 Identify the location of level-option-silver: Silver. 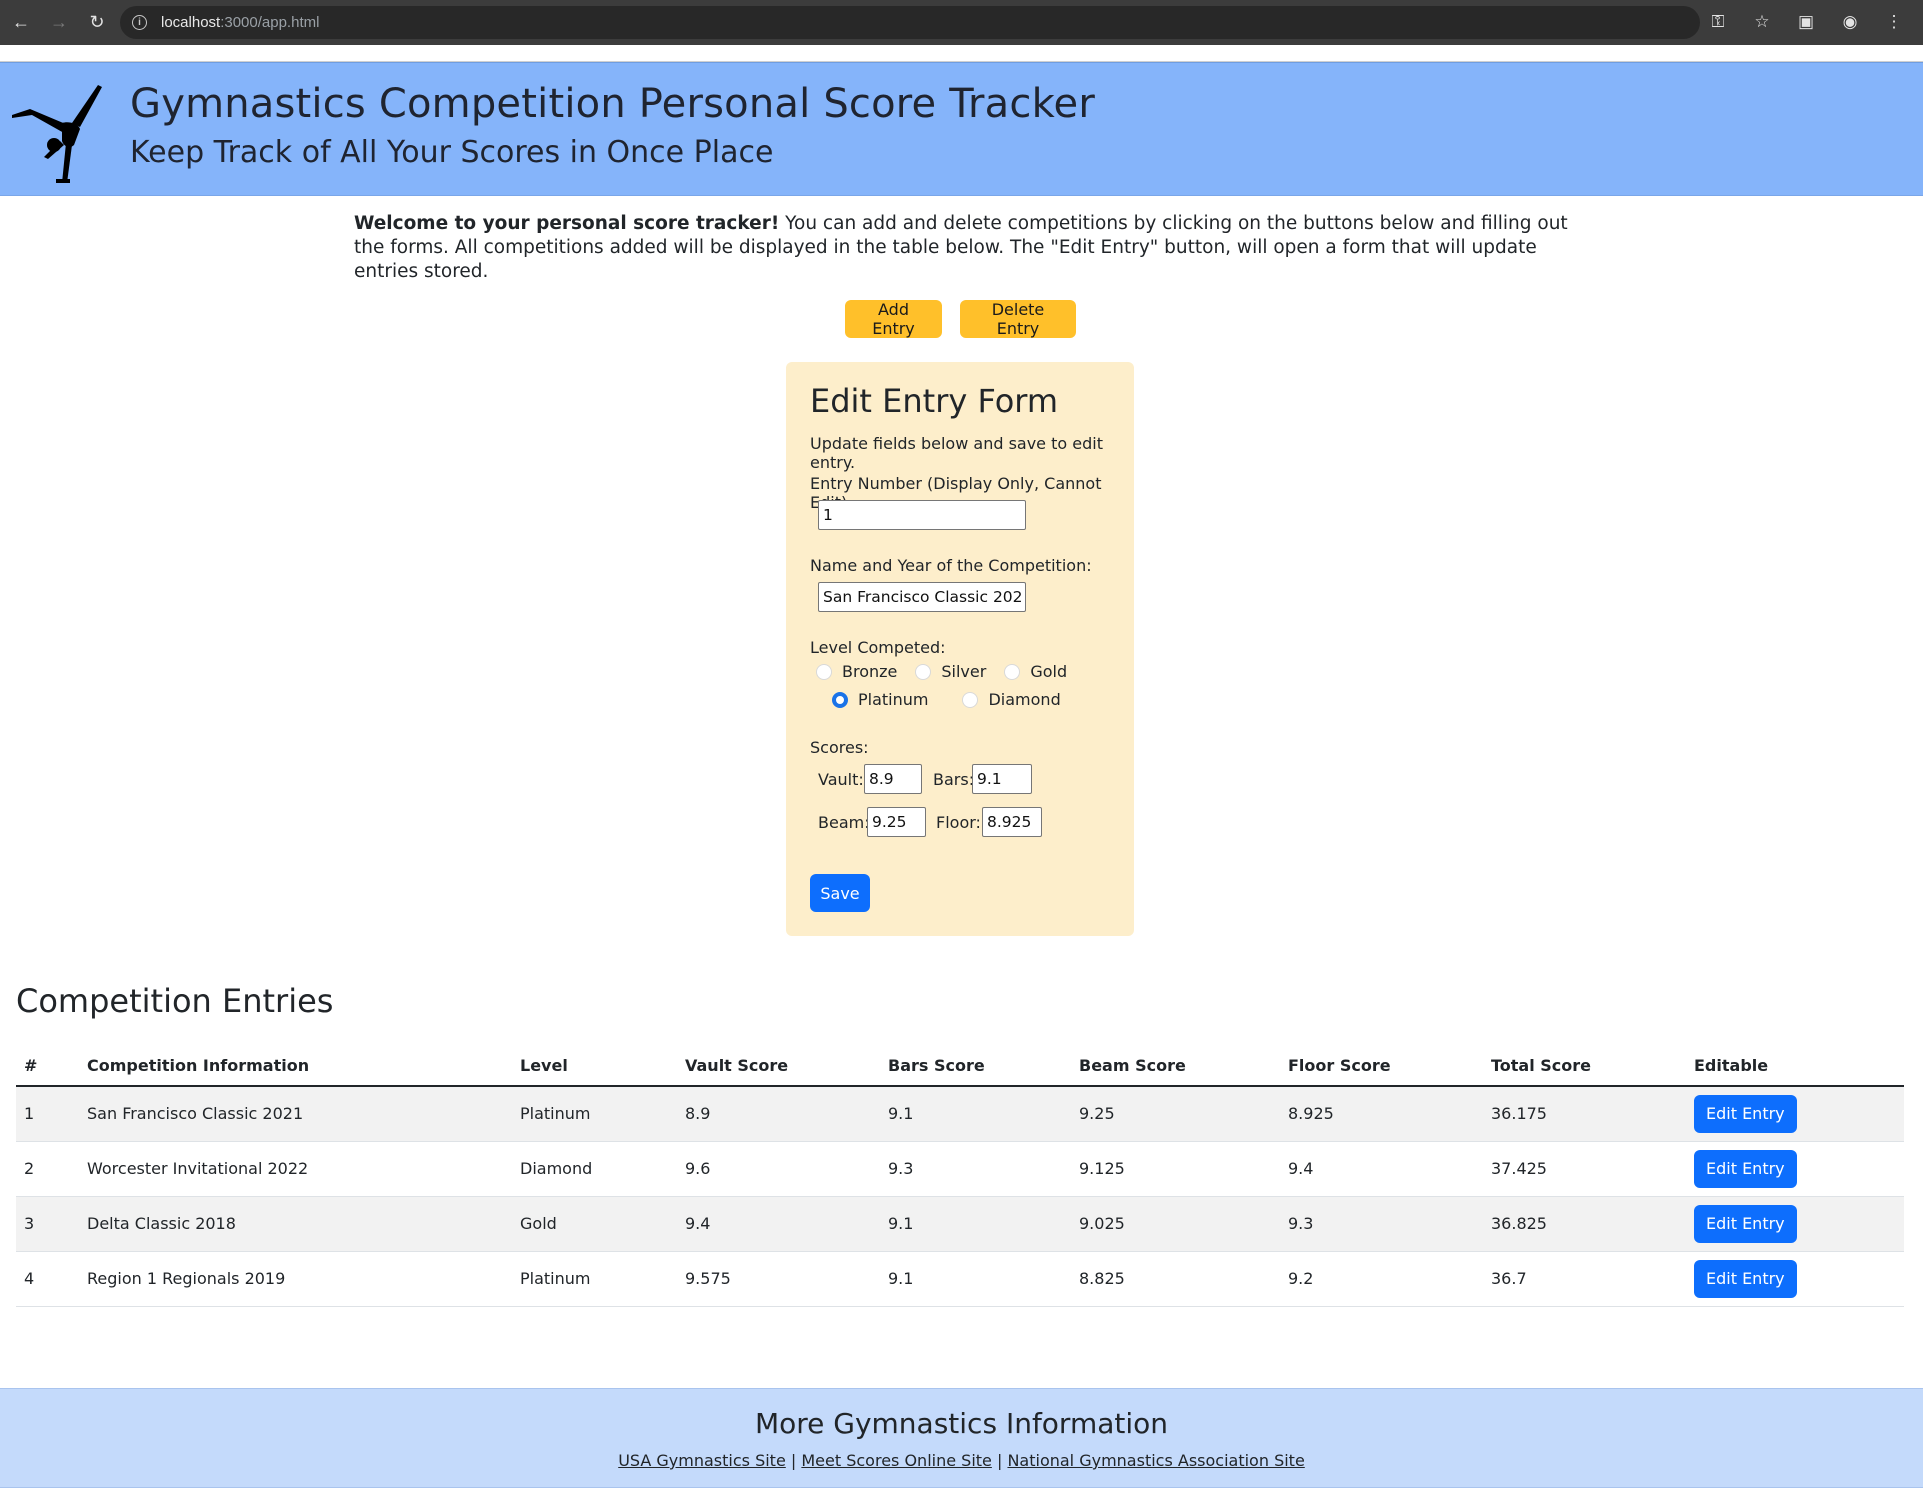
(950, 671).